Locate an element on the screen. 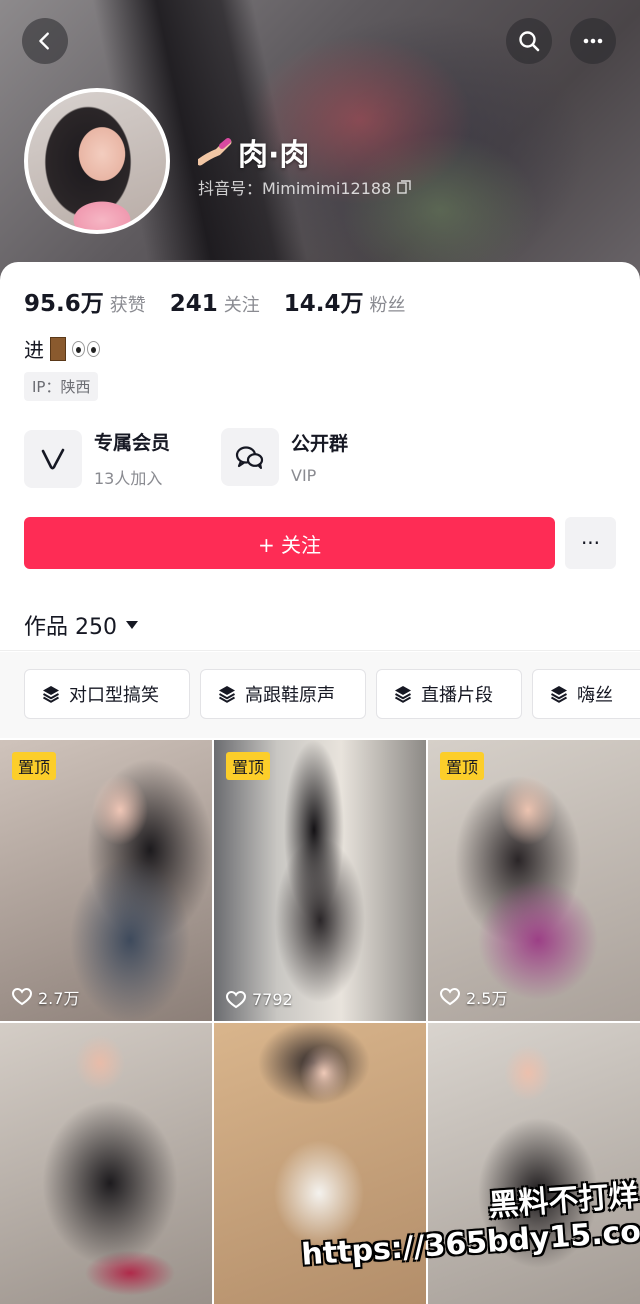 The image size is (640, 1304). door-icon is located at coordinates (58, 348).